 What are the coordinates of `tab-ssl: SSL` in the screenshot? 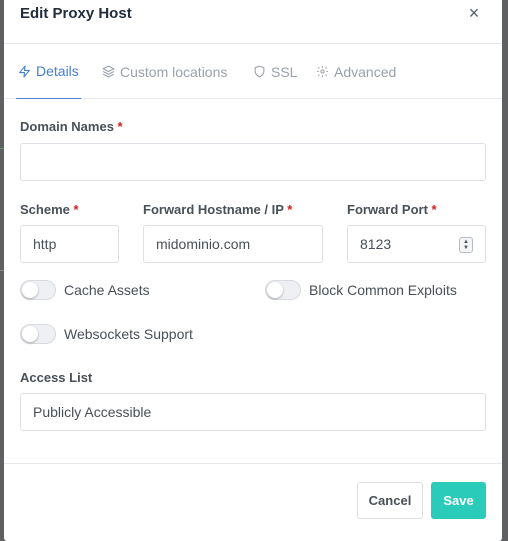 It's located at (275, 71).